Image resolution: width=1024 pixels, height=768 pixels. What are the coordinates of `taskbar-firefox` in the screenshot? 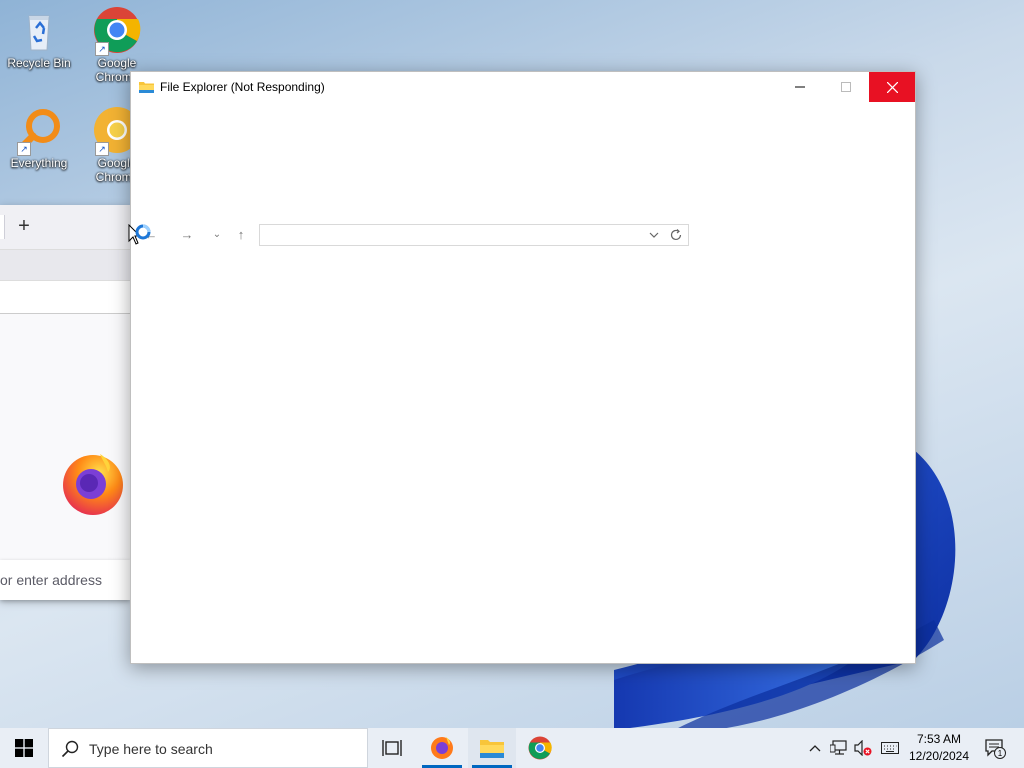 It's located at (442, 748).